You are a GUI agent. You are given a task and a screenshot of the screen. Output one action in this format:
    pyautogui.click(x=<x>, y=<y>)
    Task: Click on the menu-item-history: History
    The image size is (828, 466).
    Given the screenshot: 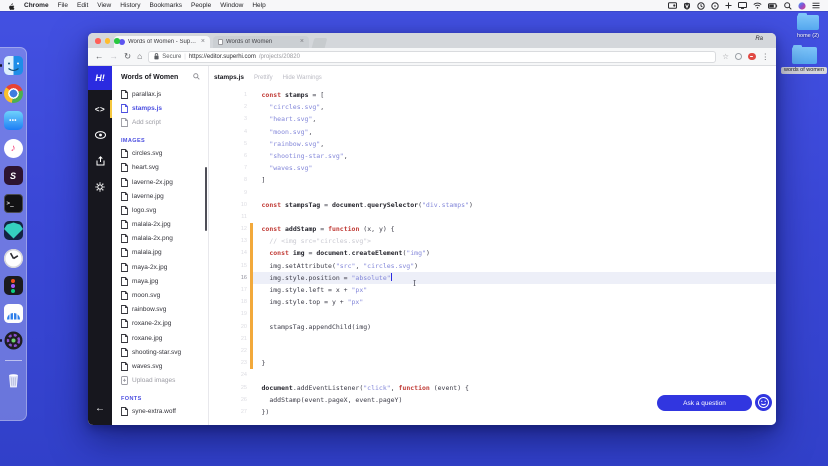 What is the action you would take?
    pyautogui.click(x=130, y=5)
    